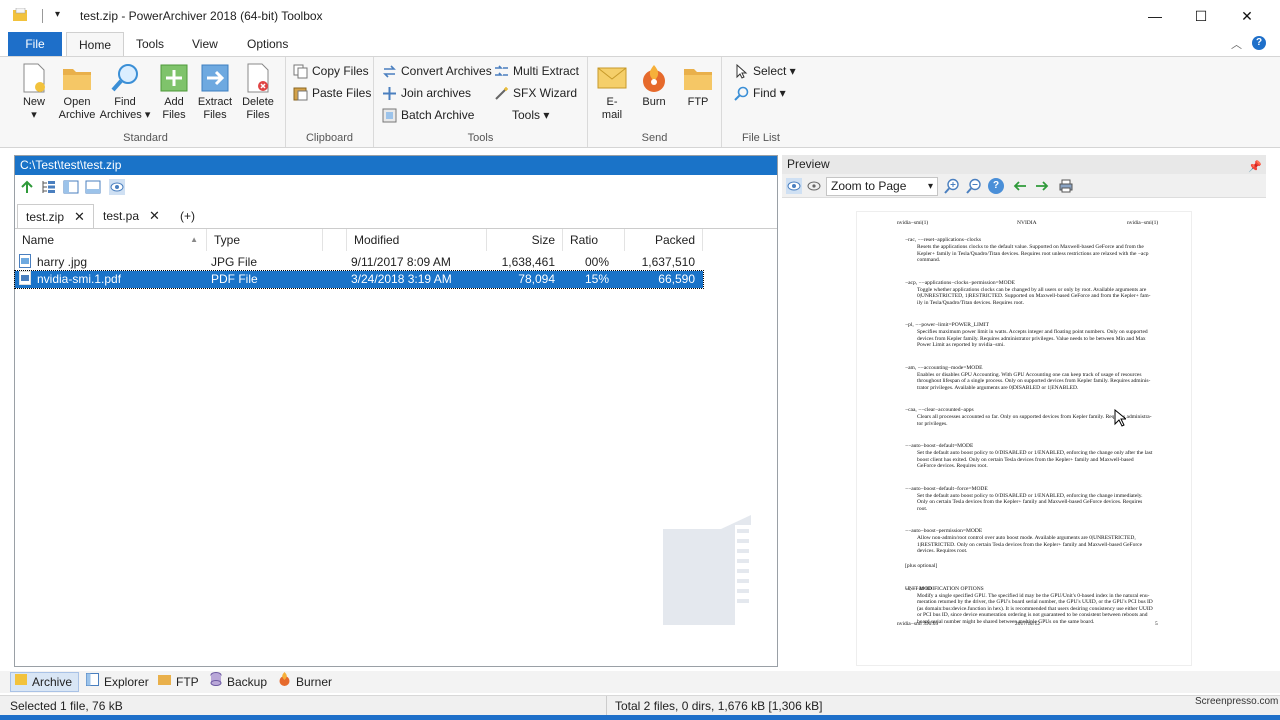 The height and width of the screenshot is (720, 1280). I want to click on extract-files-button: Extract Files, so click(215, 92).